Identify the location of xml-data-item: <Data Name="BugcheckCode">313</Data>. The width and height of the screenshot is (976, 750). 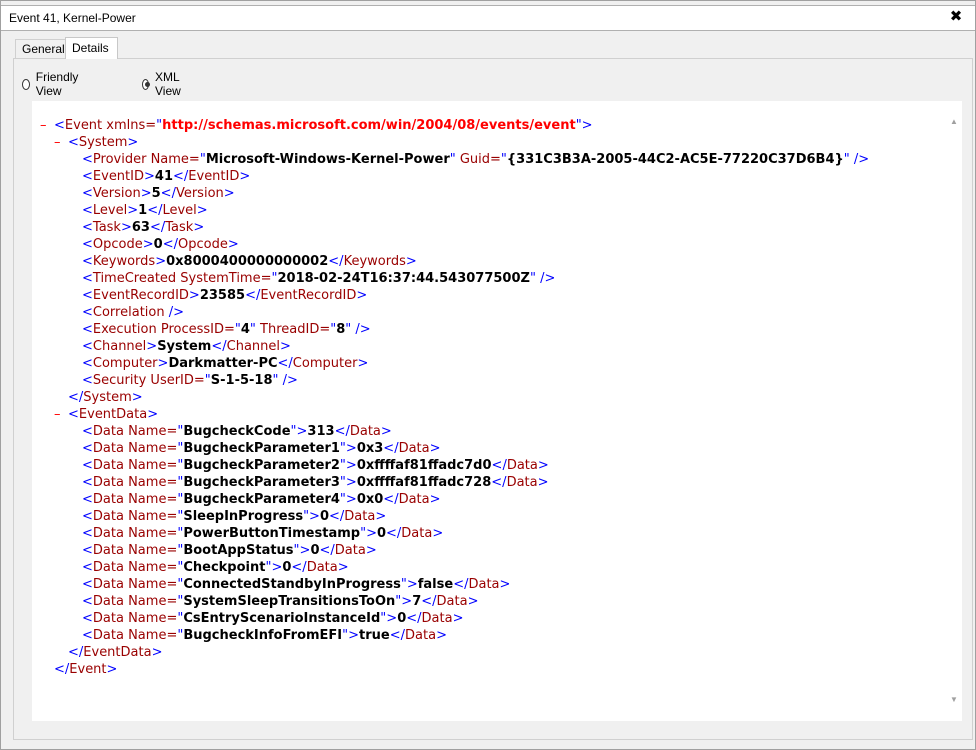
(237, 431).